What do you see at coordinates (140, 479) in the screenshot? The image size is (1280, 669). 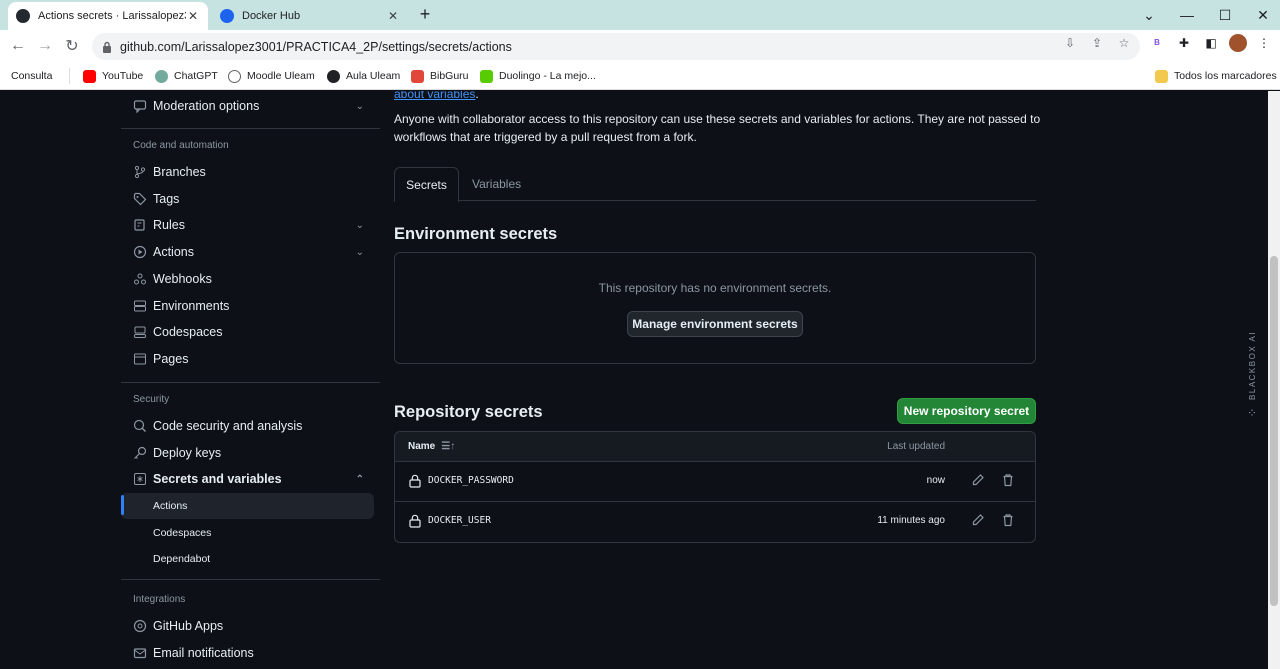 I see `asterisk-icon` at bounding box center [140, 479].